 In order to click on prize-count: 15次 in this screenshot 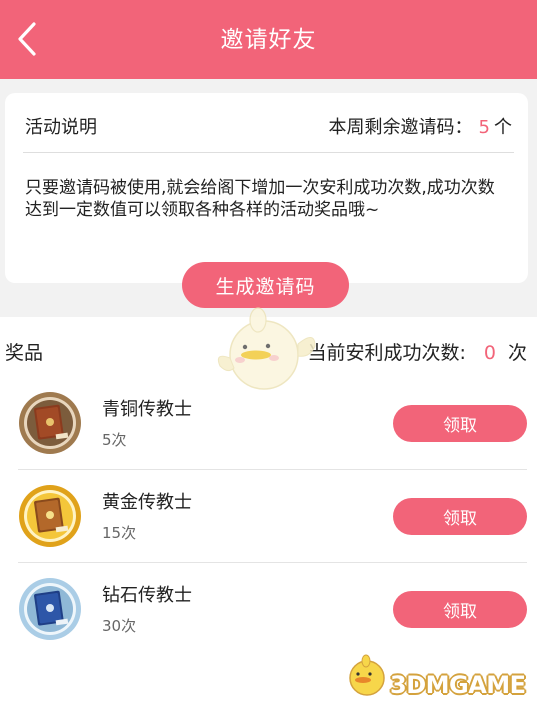, I will do `click(119, 533)`.